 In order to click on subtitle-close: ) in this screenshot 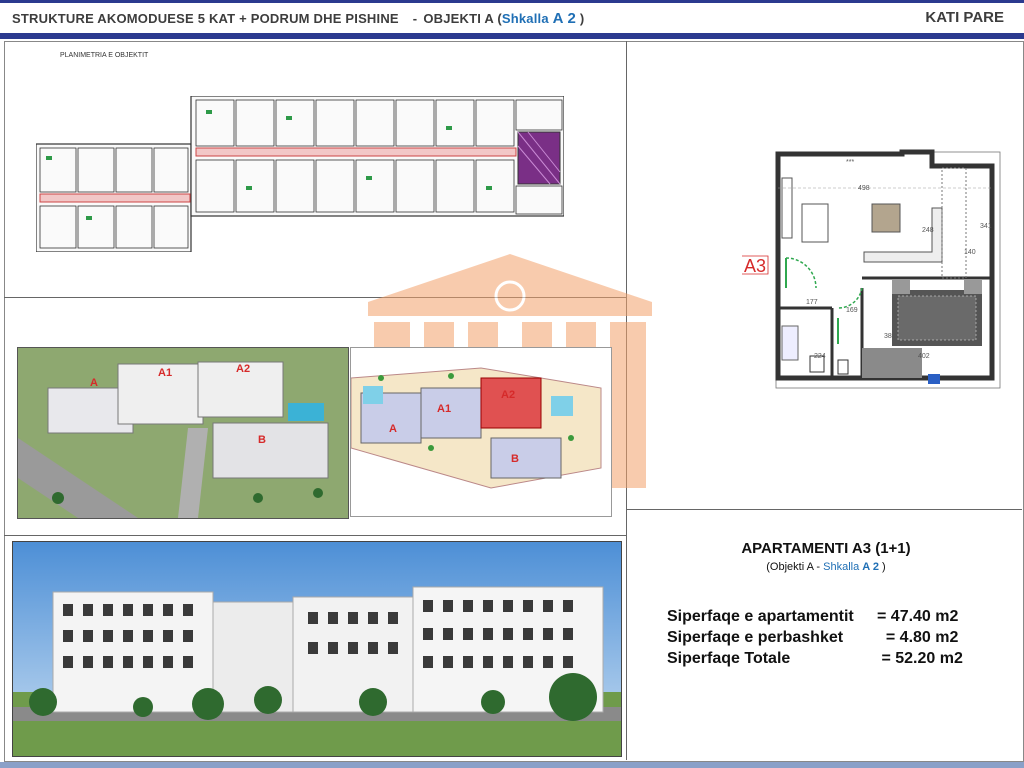, I will do `click(884, 567)`.